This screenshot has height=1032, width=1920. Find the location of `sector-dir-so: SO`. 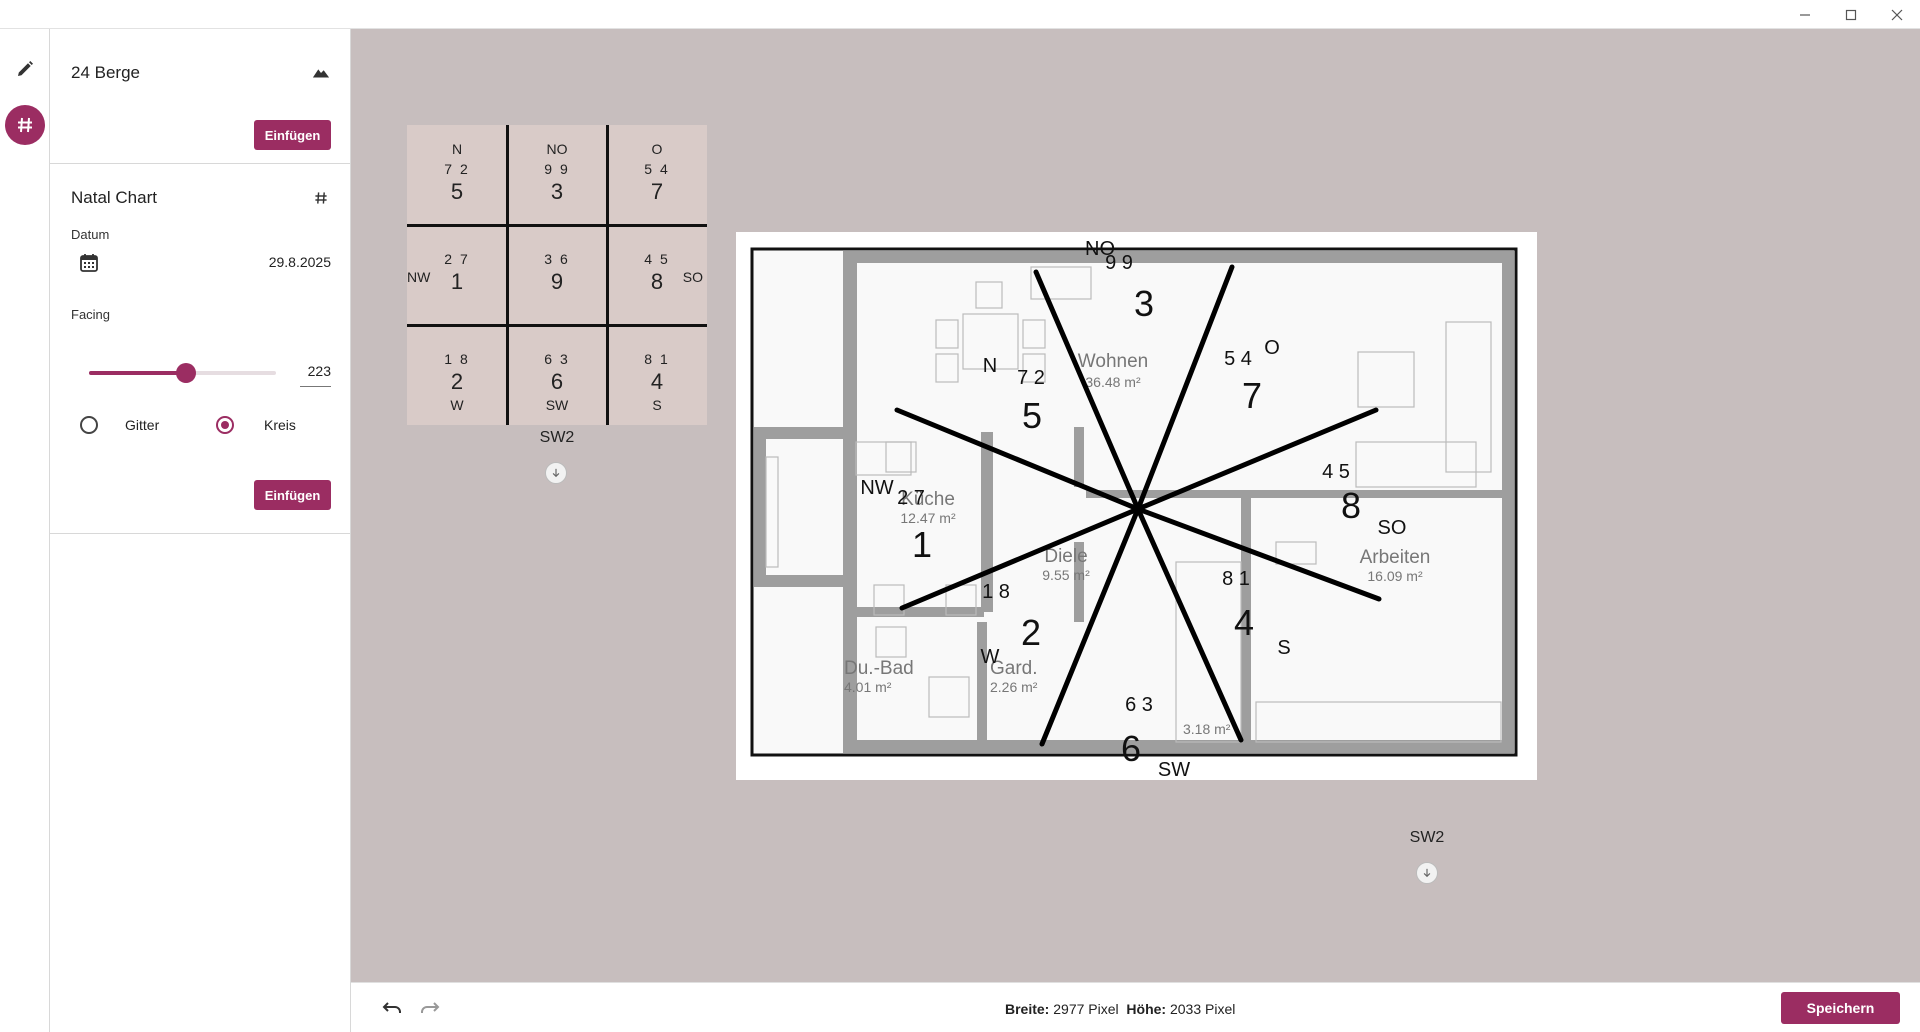

sector-dir-so: SO is located at coordinates (1392, 528).